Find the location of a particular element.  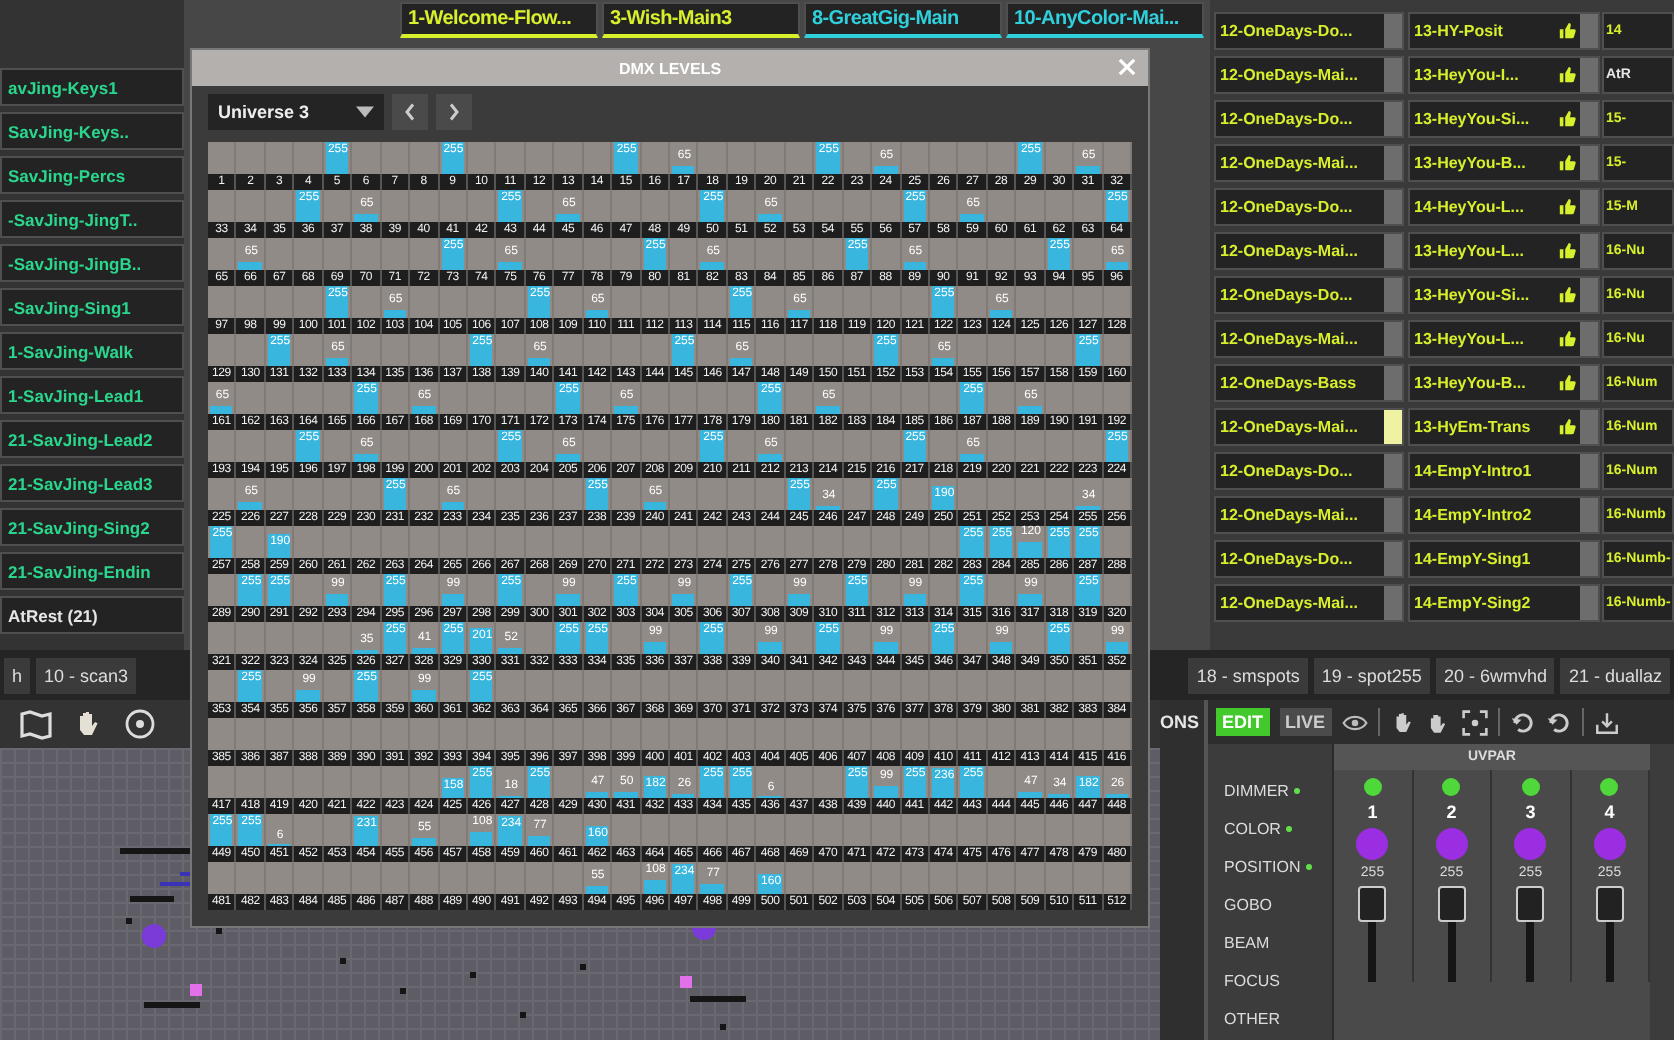

attribute-label: COLOR is located at coordinates (1252, 829).